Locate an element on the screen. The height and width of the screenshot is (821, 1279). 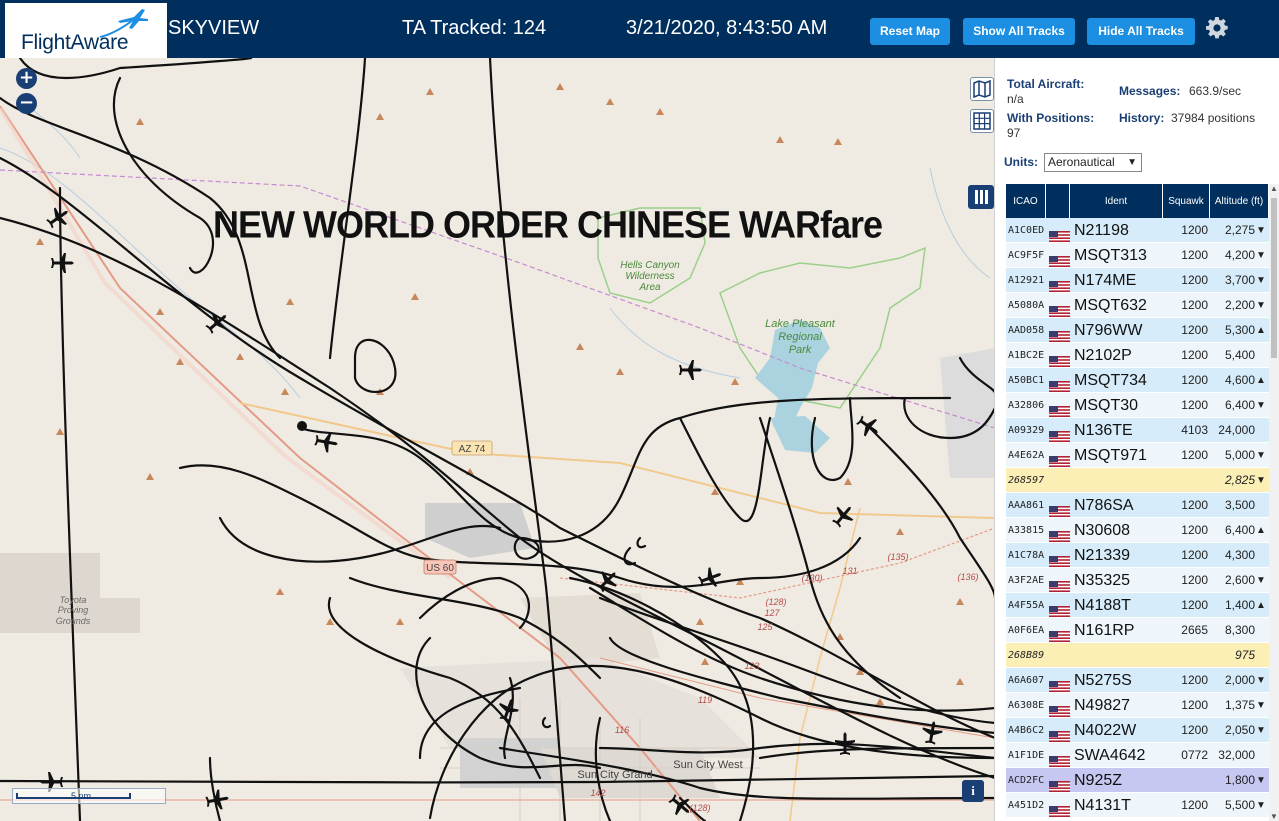
col-header-icao: ICAO is located at coordinates (1026, 201).